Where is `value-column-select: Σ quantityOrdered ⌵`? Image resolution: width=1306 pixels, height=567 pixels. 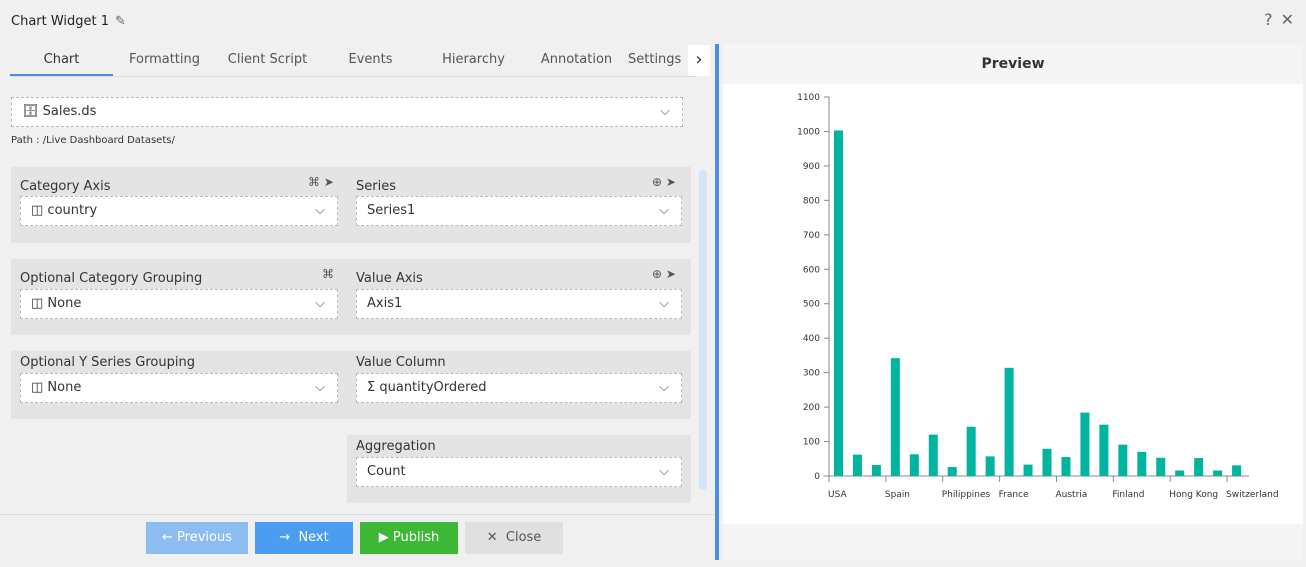
value-column-select: Σ quantityOrdered ⌵ is located at coordinates (519, 388).